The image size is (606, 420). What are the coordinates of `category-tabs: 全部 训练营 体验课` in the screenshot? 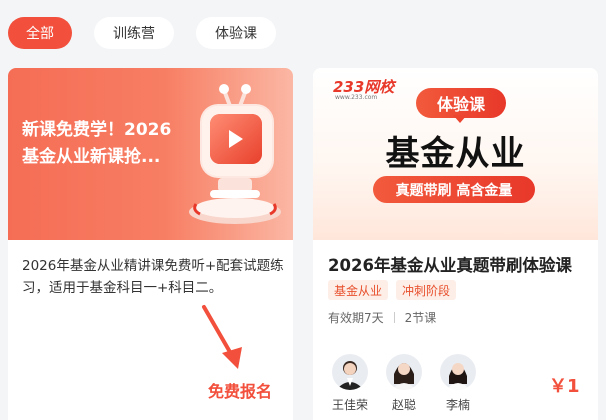 It's located at (142, 33).